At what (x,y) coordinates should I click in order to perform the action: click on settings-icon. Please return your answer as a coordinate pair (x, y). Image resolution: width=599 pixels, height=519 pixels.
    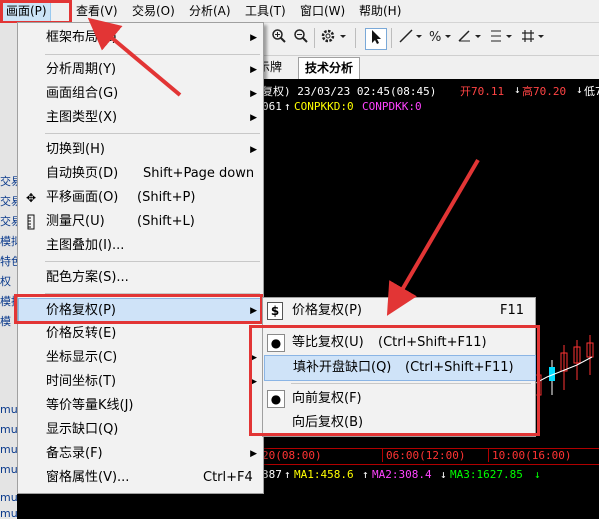
    Looking at the image, I should click on (334, 38).